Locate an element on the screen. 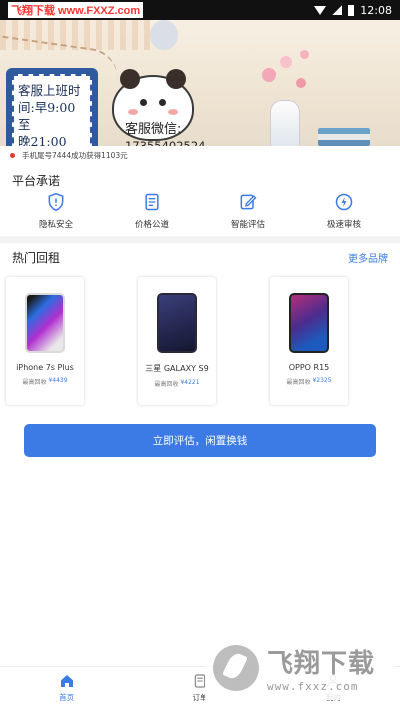  shield-icon is located at coordinates (56, 202).